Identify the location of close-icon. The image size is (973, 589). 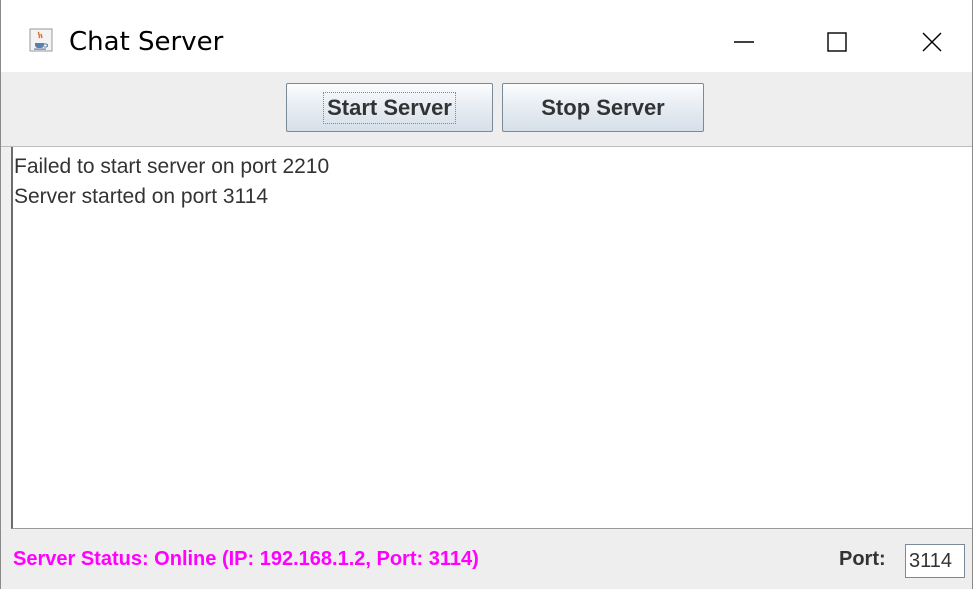
(932, 42).